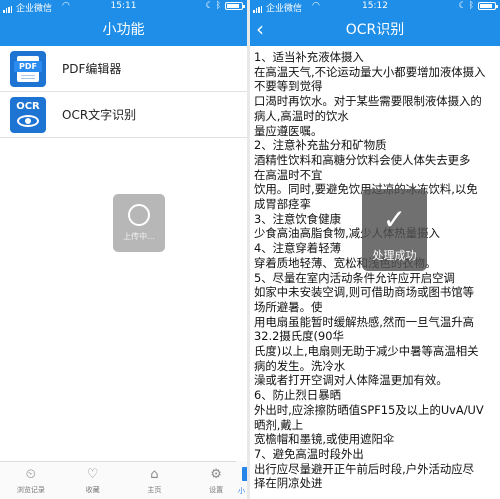 This screenshot has width=500, height=499. What do you see at coordinates (288, 306) in the screenshot?
I see `ocr-line: 场所避暑。使` at bounding box center [288, 306].